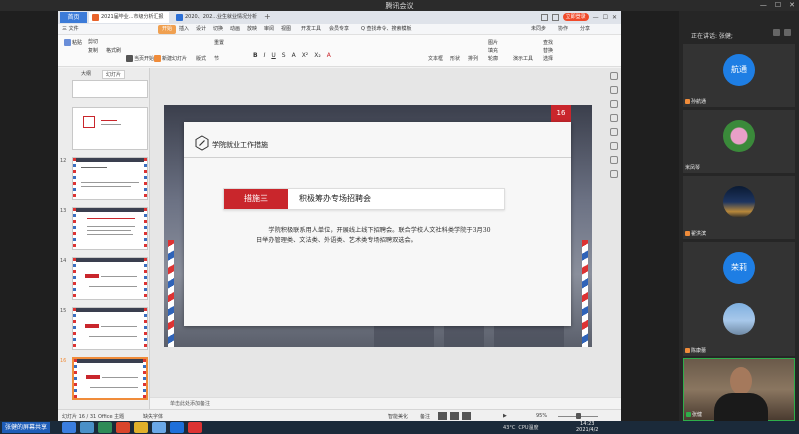  I want to click on normal-view-button, so click(442, 416).